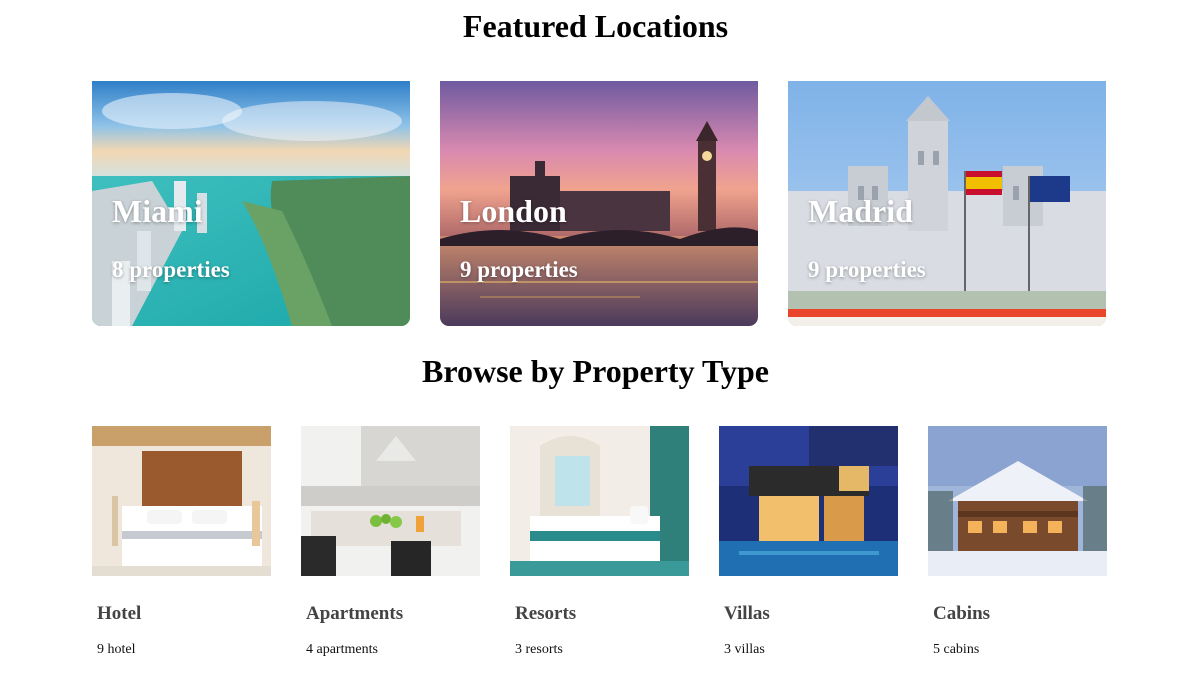 Image resolution: width=1191 pixels, height=688 pixels. Describe the element at coordinates (599, 501) in the screenshot. I see `resorts-photo` at that location.